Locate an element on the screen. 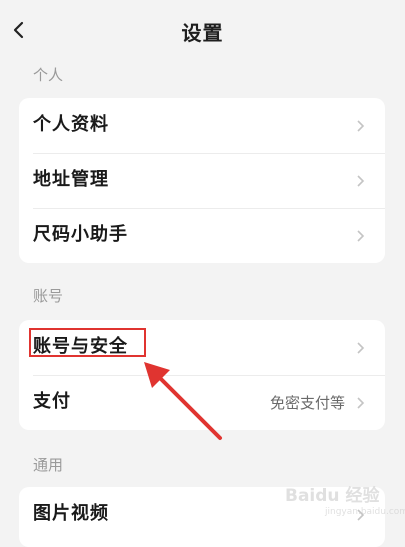 Image resolution: width=405 pixels, height=547 pixels. baidu-watermark: Baidu 经验 jingyan.baidu.com is located at coordinates (345, 501).